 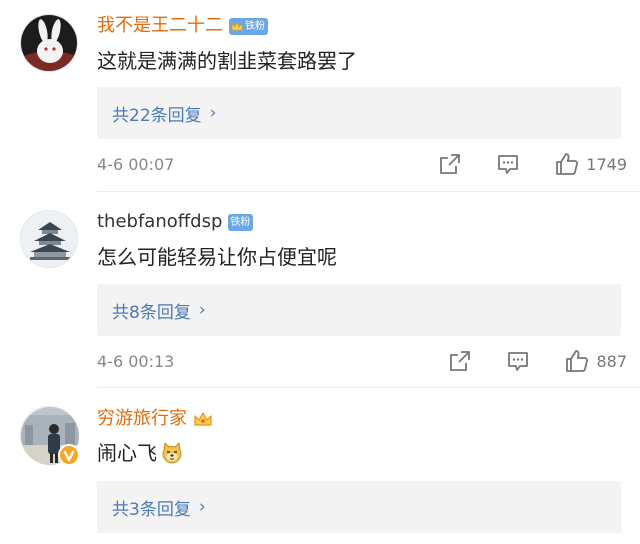 I want to click on comment-text: 闹心飞, so click(x=140, y=453).